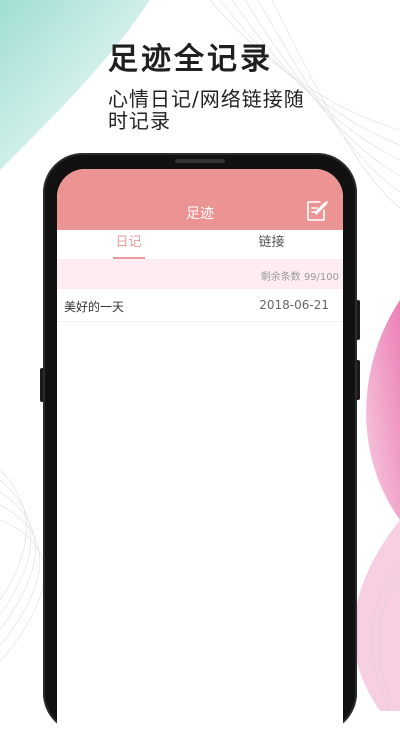  Describe the element at coordinates (200, 199) in the screenshot. I see `app-header: 足迹` at that location.